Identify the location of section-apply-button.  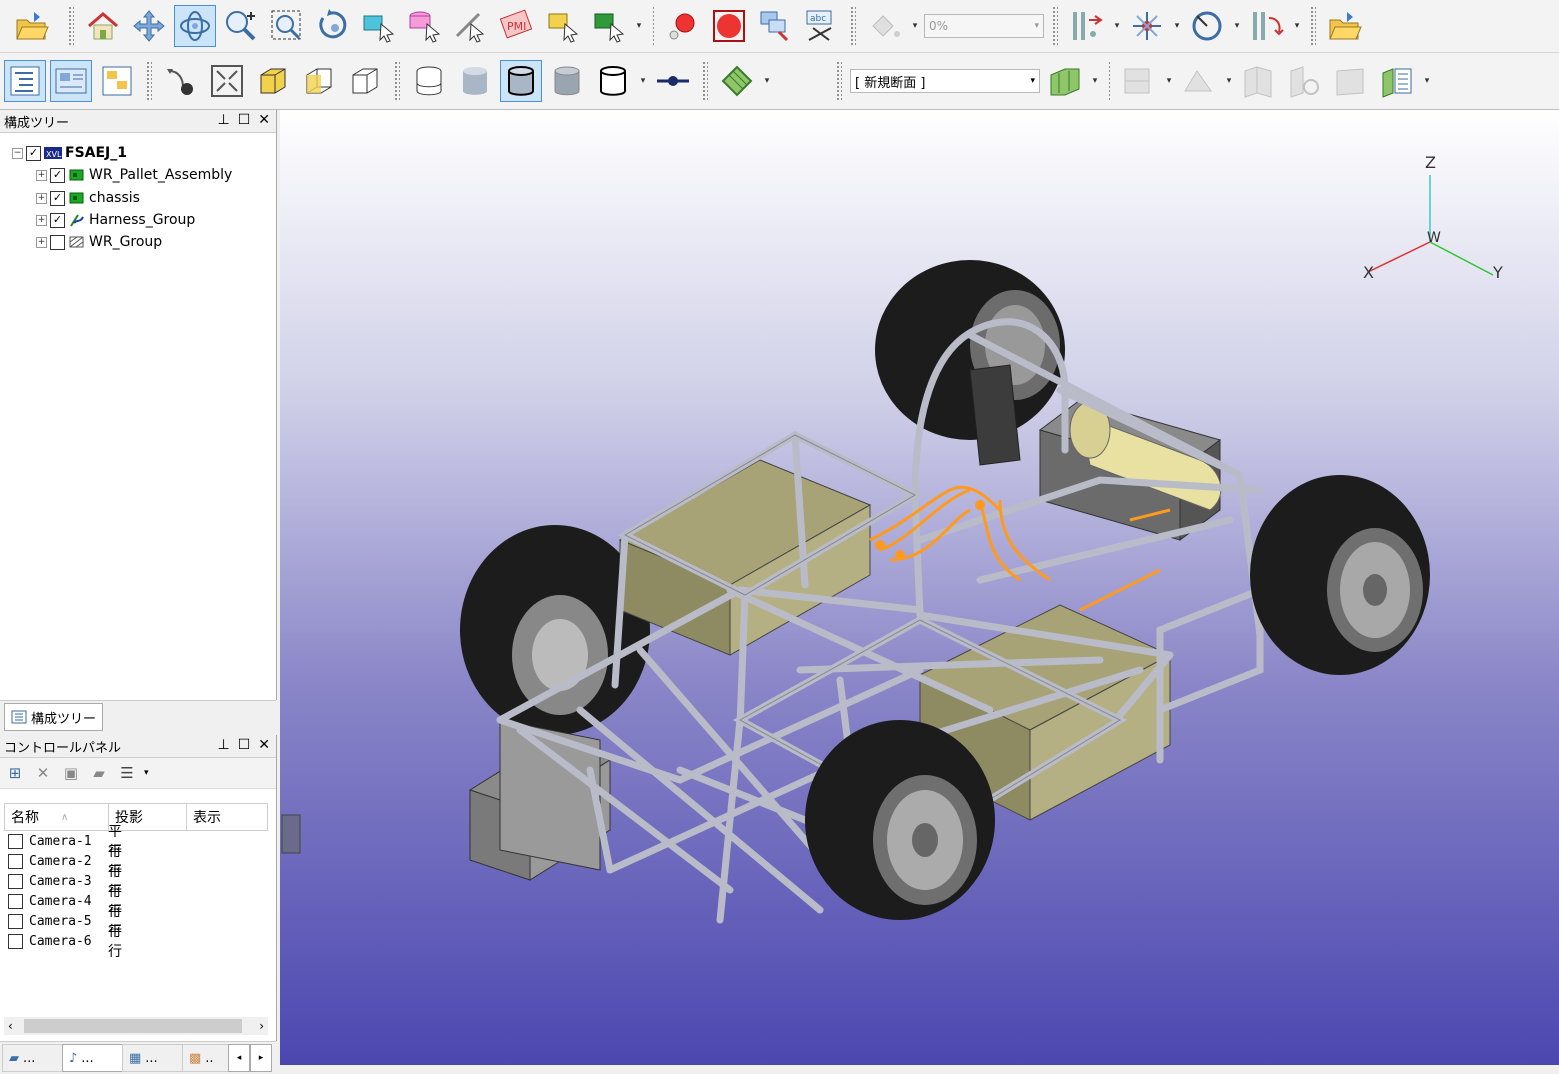
(1065, 81).